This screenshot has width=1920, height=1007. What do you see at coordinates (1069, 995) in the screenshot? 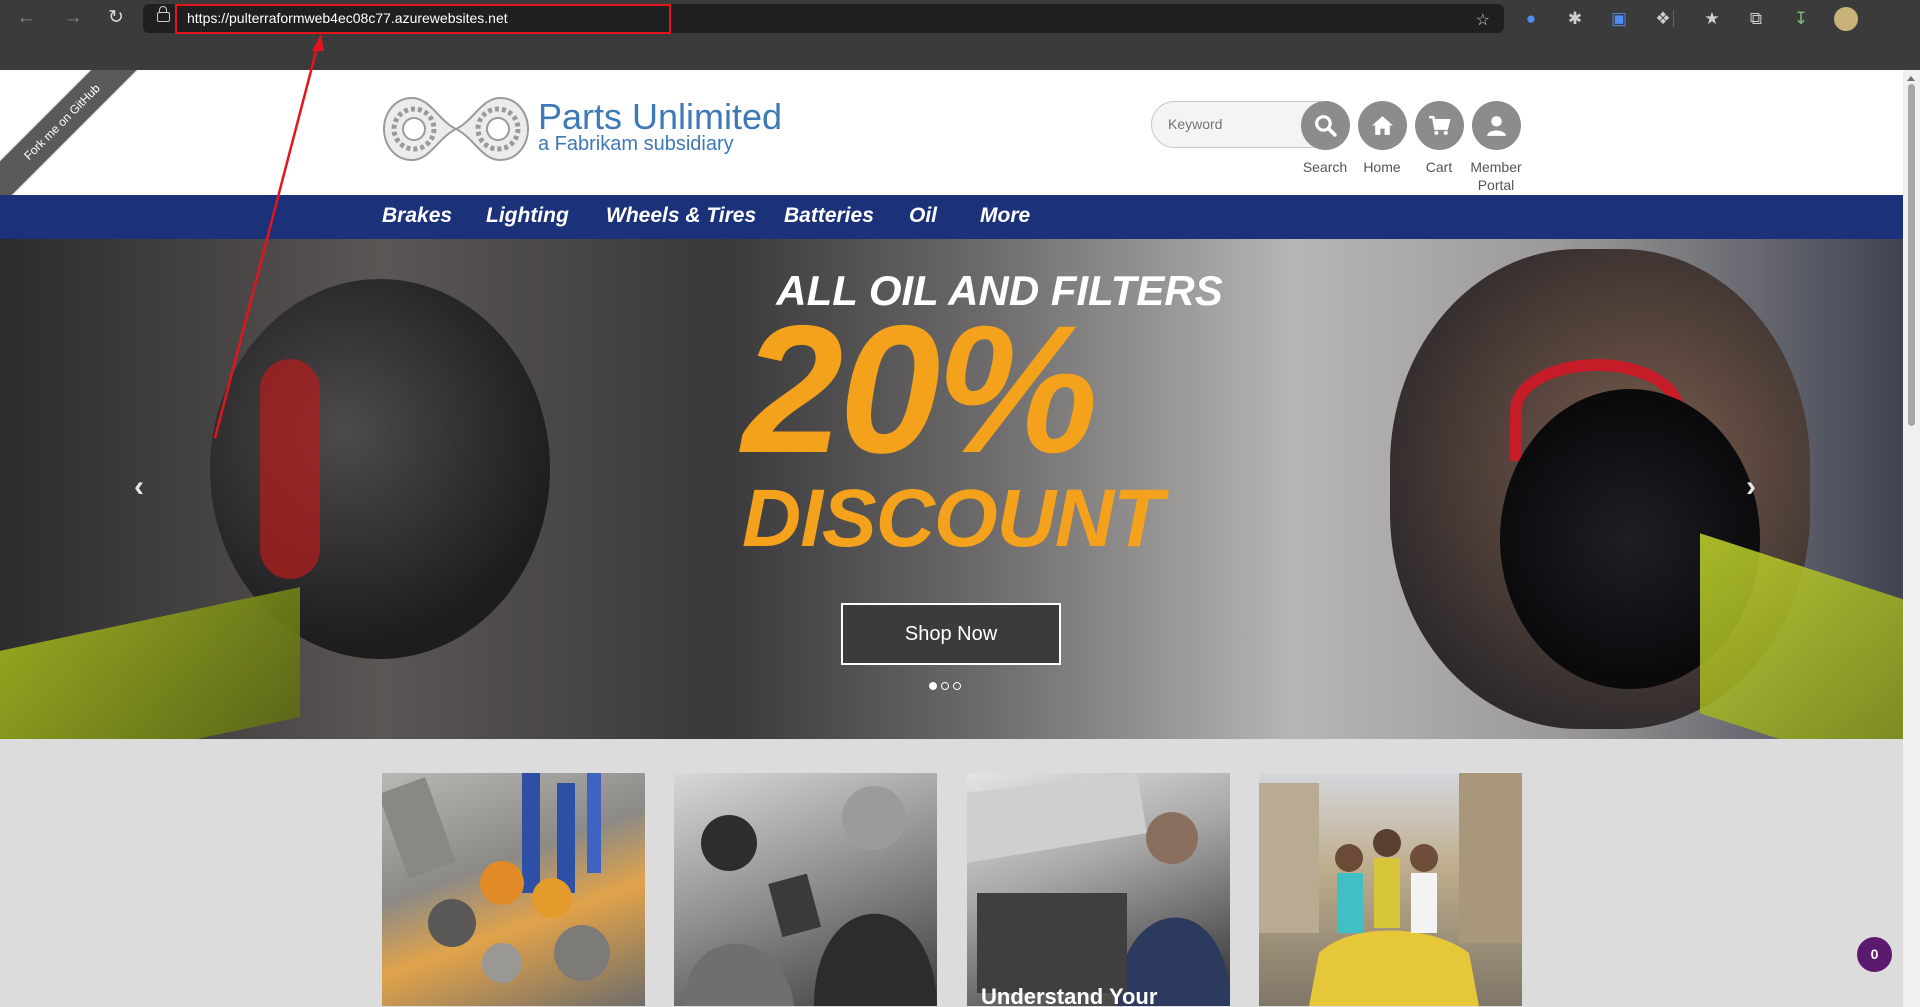
I see `tile-caption: Understand Your` at bounding box center [1069, 995].